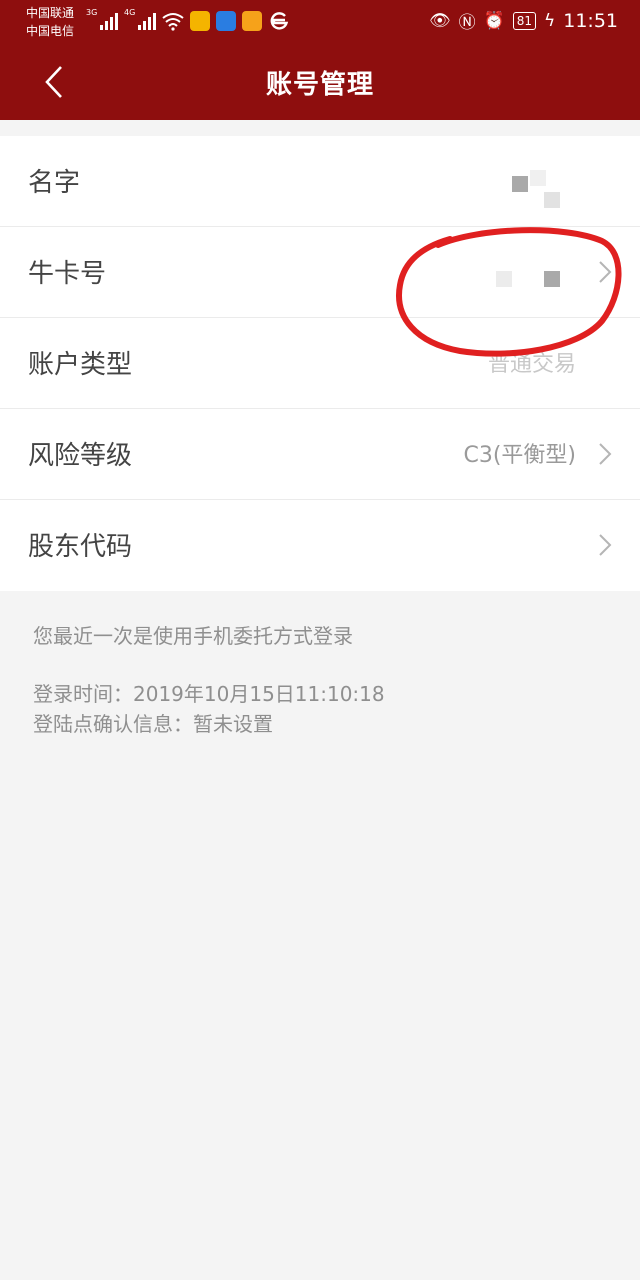  I want to click on carrier-2: 中国电信, so click(50, 31).